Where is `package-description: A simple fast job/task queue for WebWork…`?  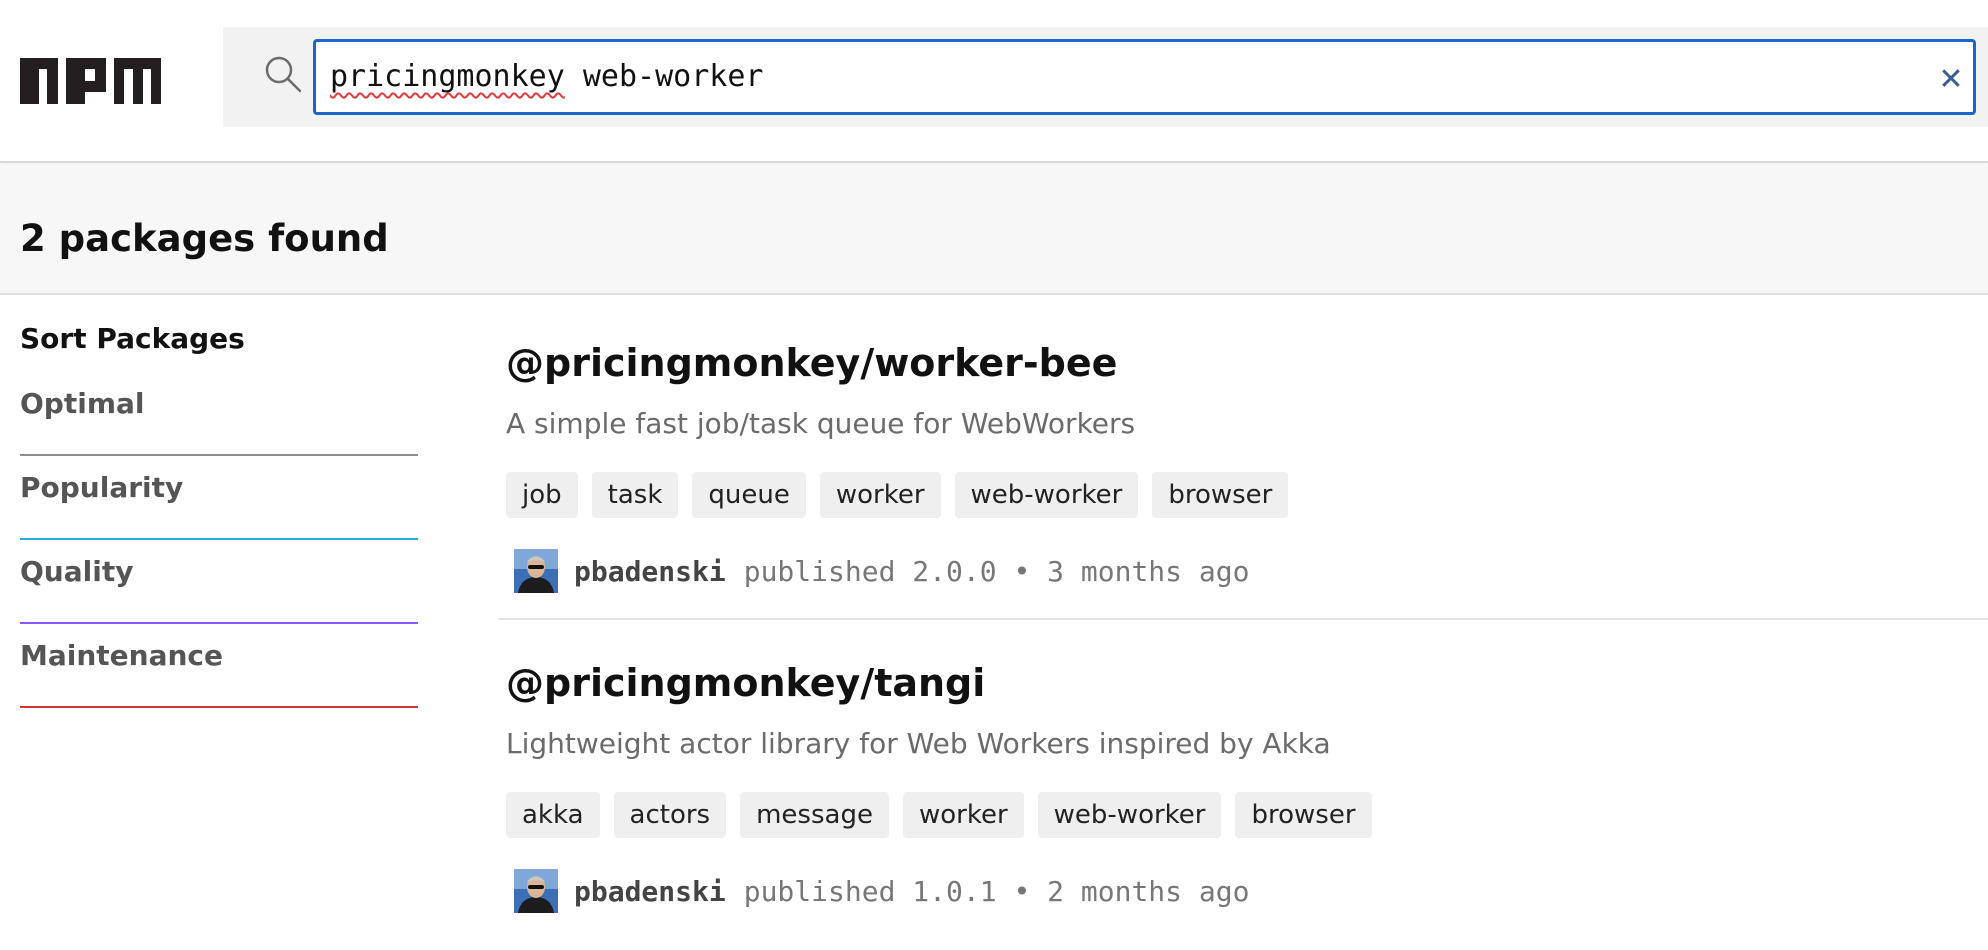
package-description: A simple fast job/task queue for WebWork… is located at coordinates (821, 423).